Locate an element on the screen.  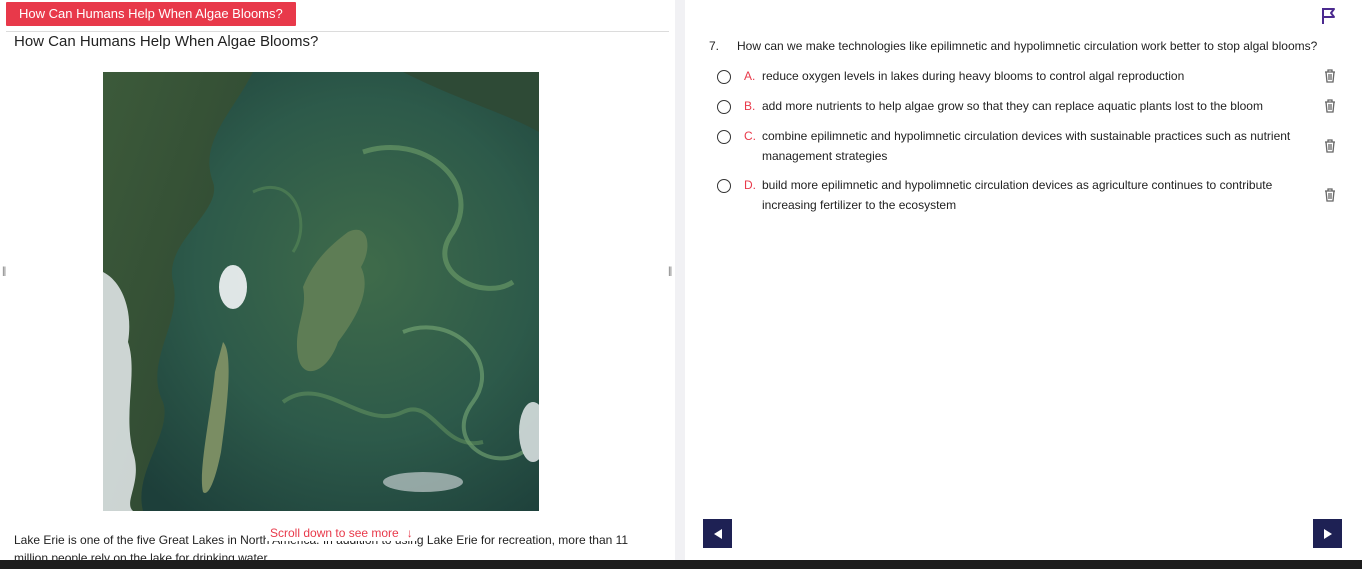
eliminate-option-c-button is located at coordinates (1330, 146).